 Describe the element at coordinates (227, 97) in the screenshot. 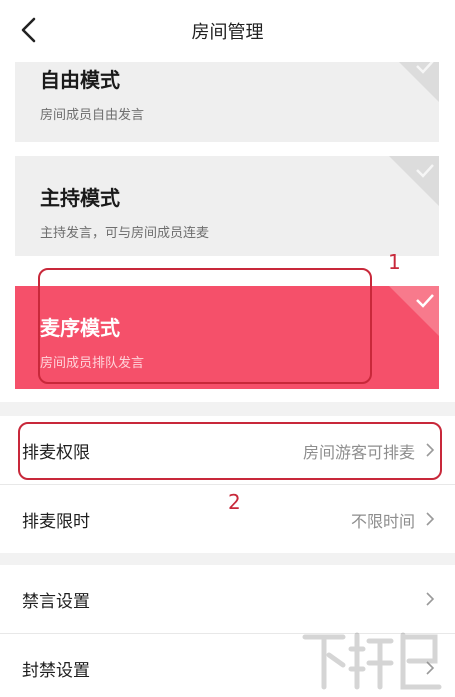

I see `mode-card-free: 自由模式 房间成员自由发言` at that location.